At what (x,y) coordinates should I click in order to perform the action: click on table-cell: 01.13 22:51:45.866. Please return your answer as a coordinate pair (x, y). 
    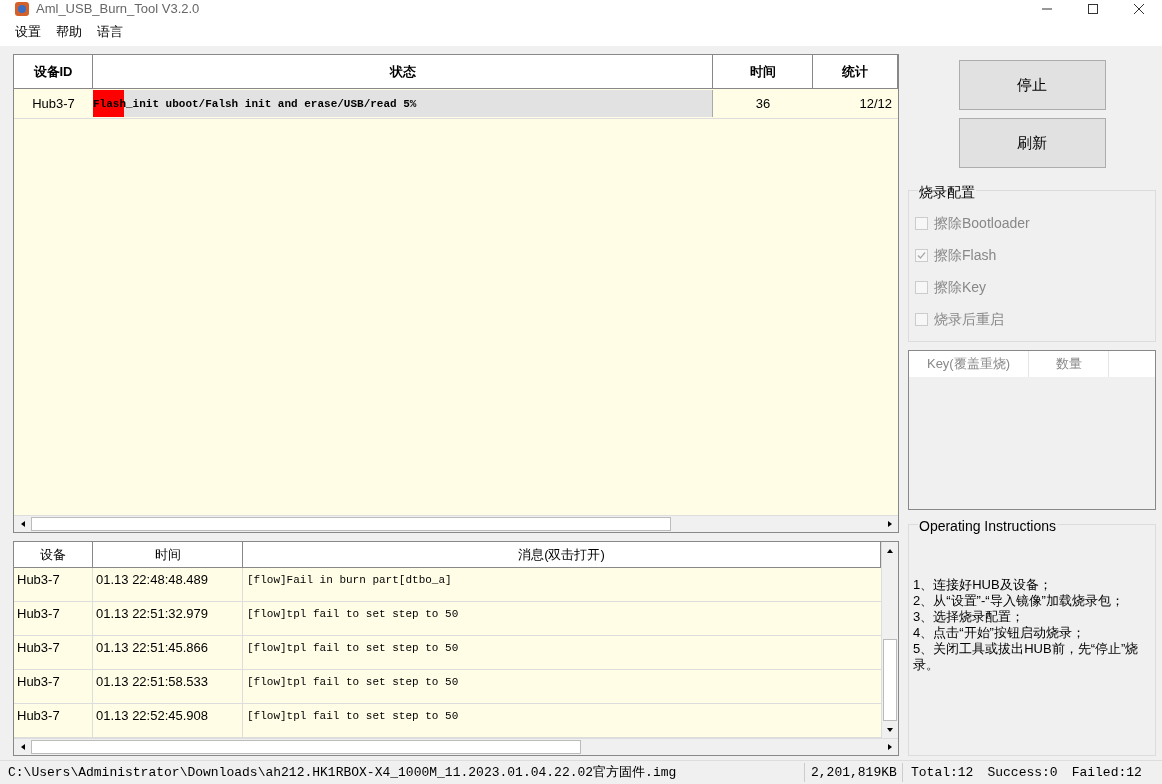
    Looking at the image, I should click on (168, 652).